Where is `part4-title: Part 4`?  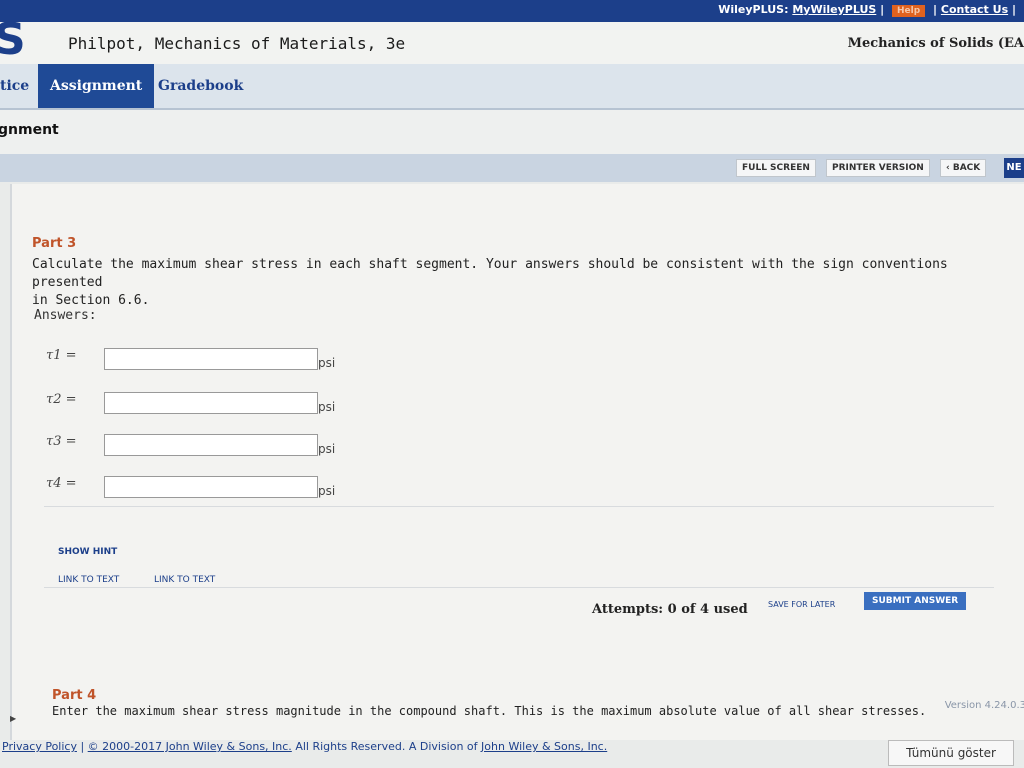 part4-title: Part 4 is located at coordinates (74, 695).